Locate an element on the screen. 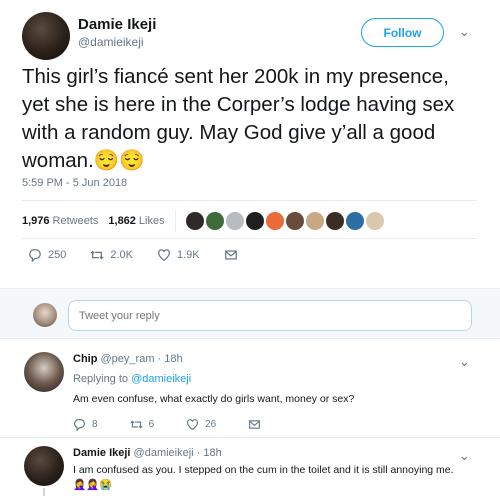  engagement-stats: 1,976 Retweets 1,862 Likes is located at coordinates (203, 221).